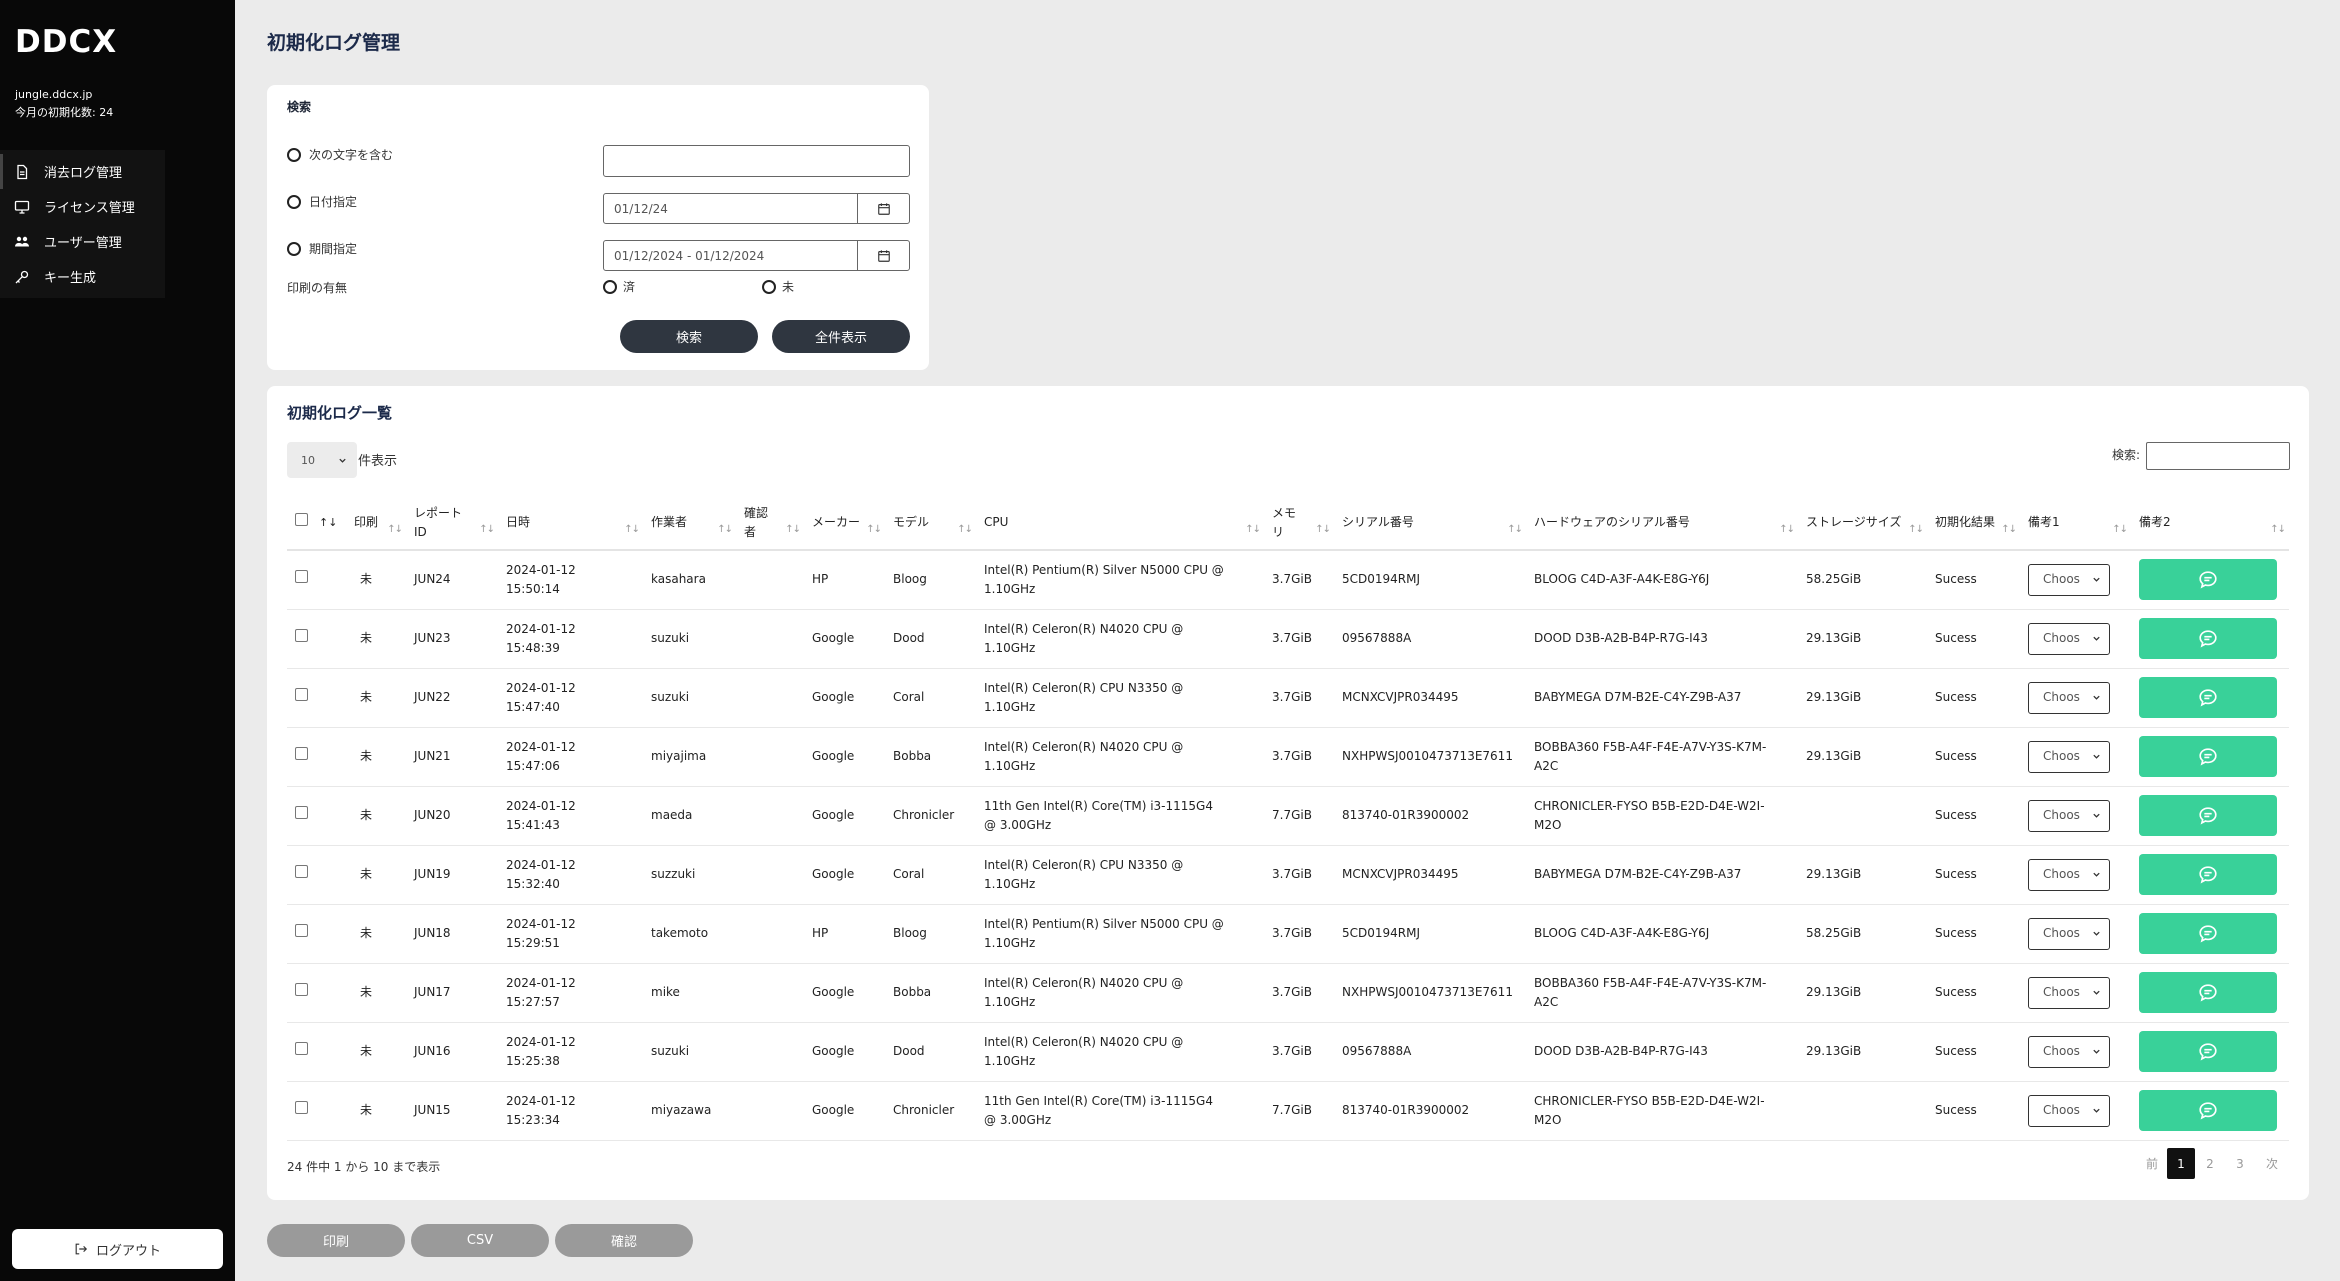 The width and height of the screenshot is (2340, 1281). Describe the element at coordinates (2240, 1163) in the screenshot. I see `pager-page-3: 3` at that location.